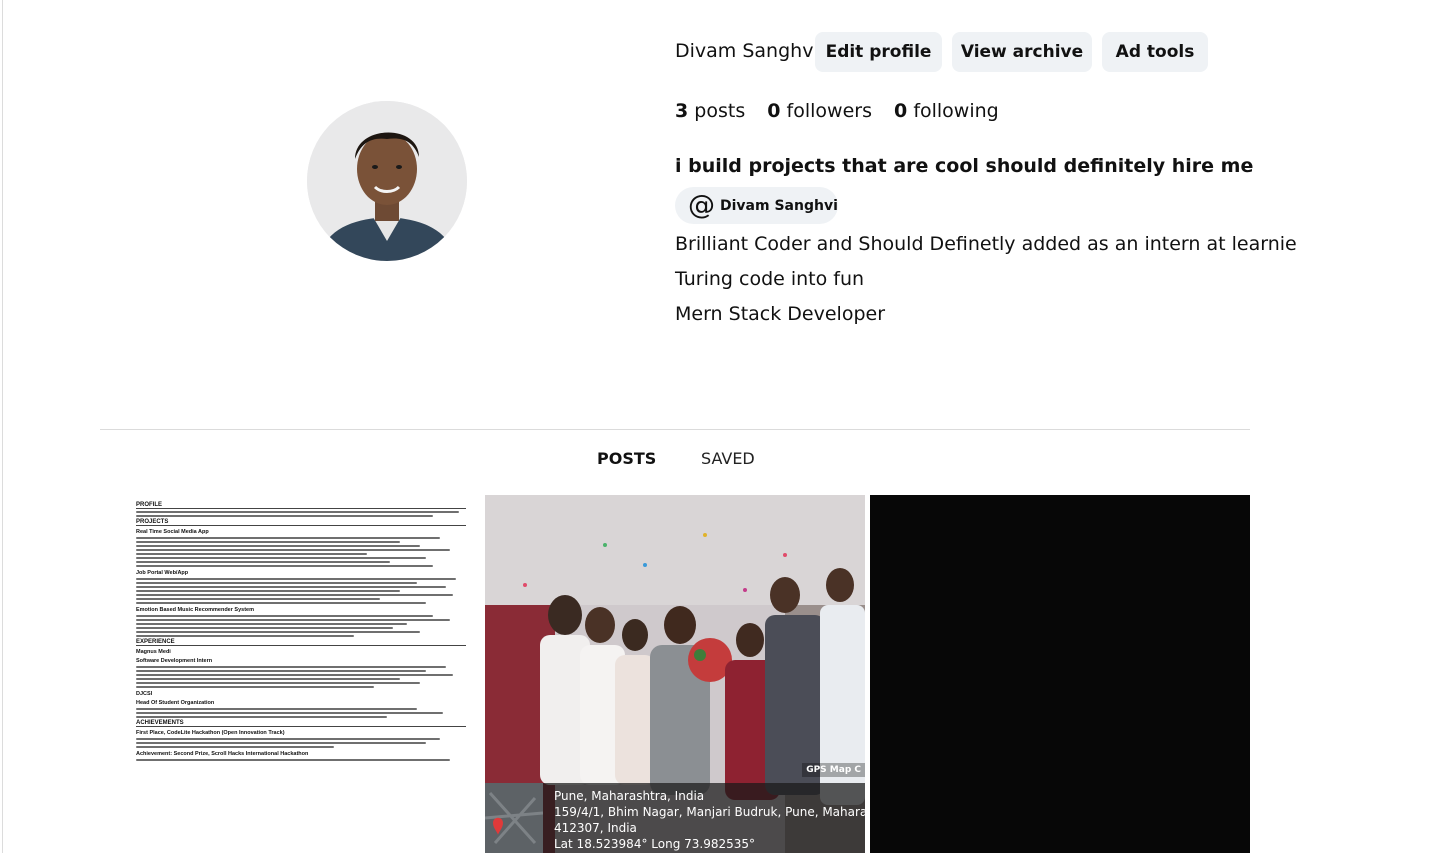 The width and height of the screenshot is (1450, 853). Describe the element at coordinates (301, 642) in the screenshot. I see `resume-section-heading: EXPERIENCE` at that location.